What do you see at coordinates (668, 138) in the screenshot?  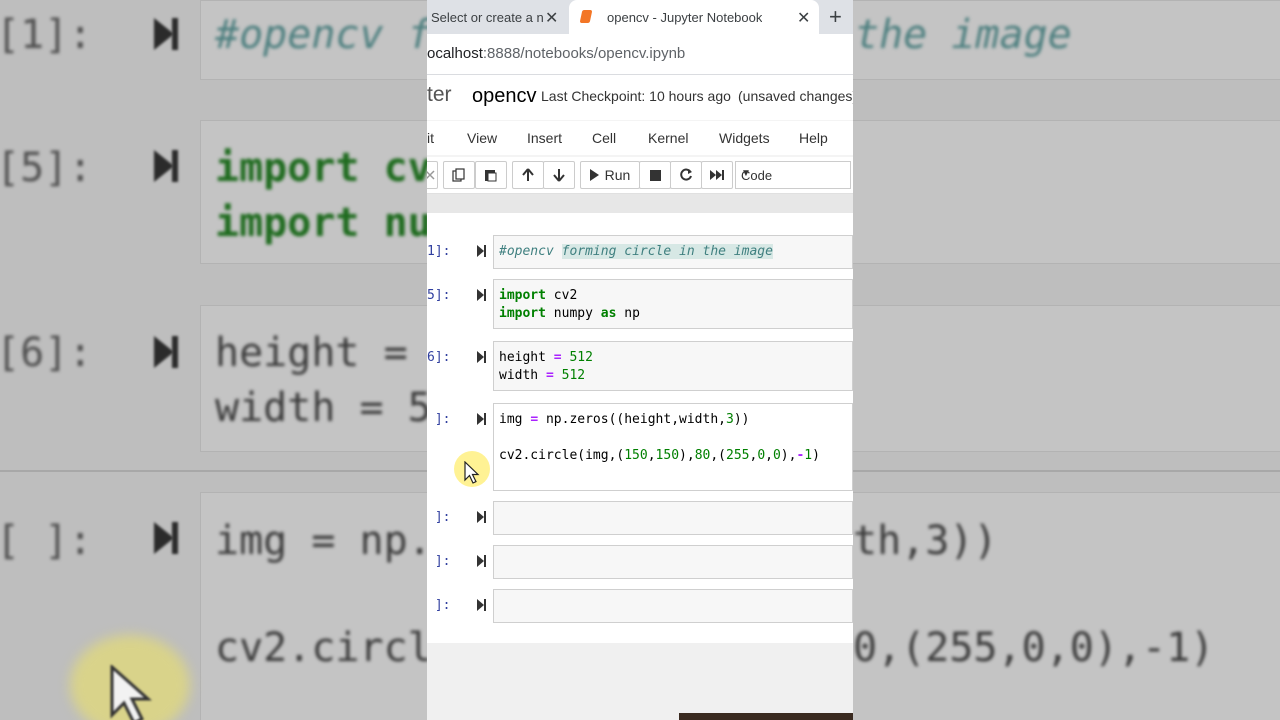 I see `menu-kernel: Kernel` at bounding box center [668, 138].